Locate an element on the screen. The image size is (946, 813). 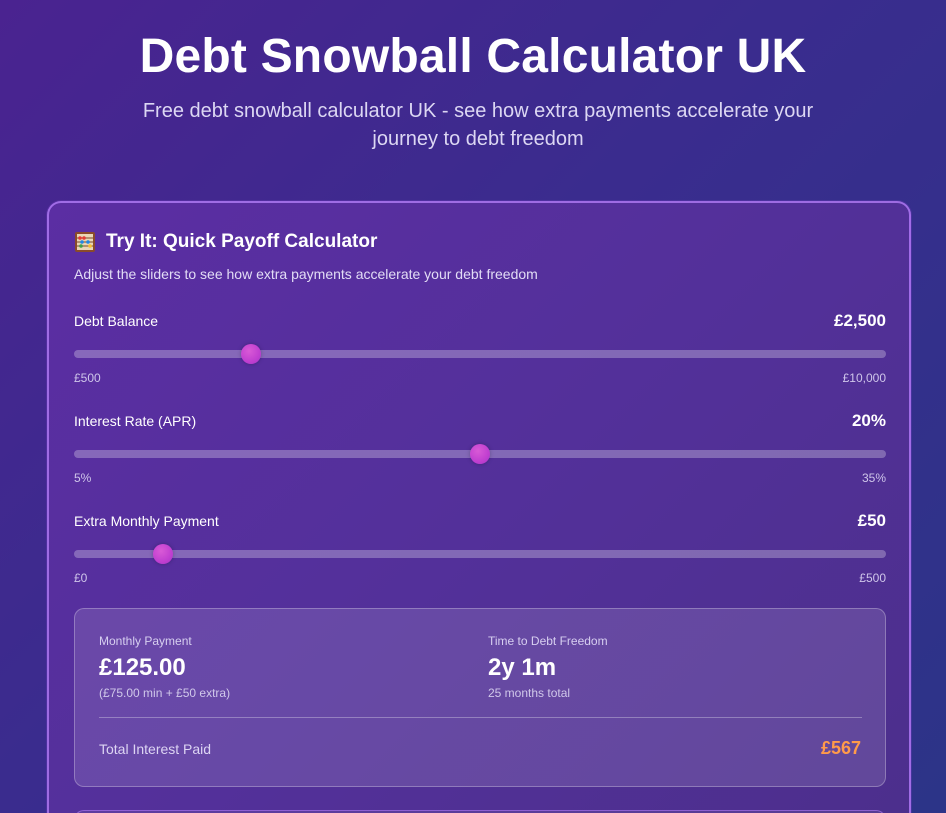
debt-balance-label: Debt Balance is located at coordinates (116, 321).